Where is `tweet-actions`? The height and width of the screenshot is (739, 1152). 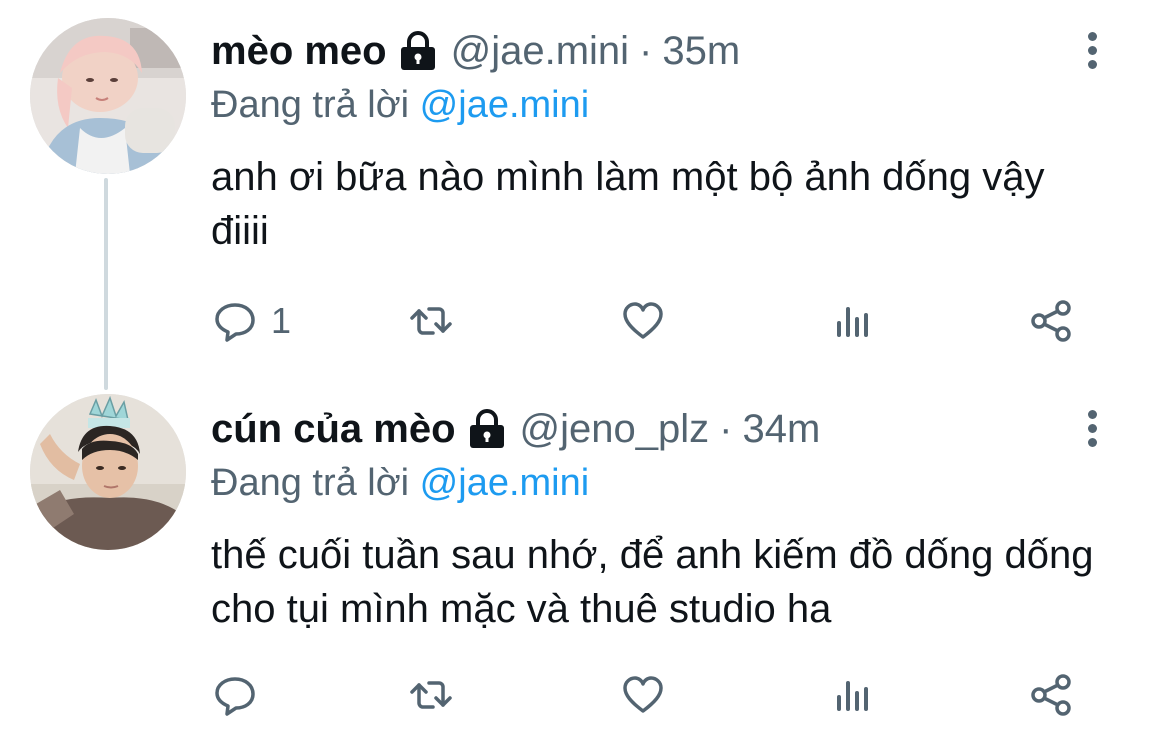 tweet-actions is located at coordinates (651, 695).